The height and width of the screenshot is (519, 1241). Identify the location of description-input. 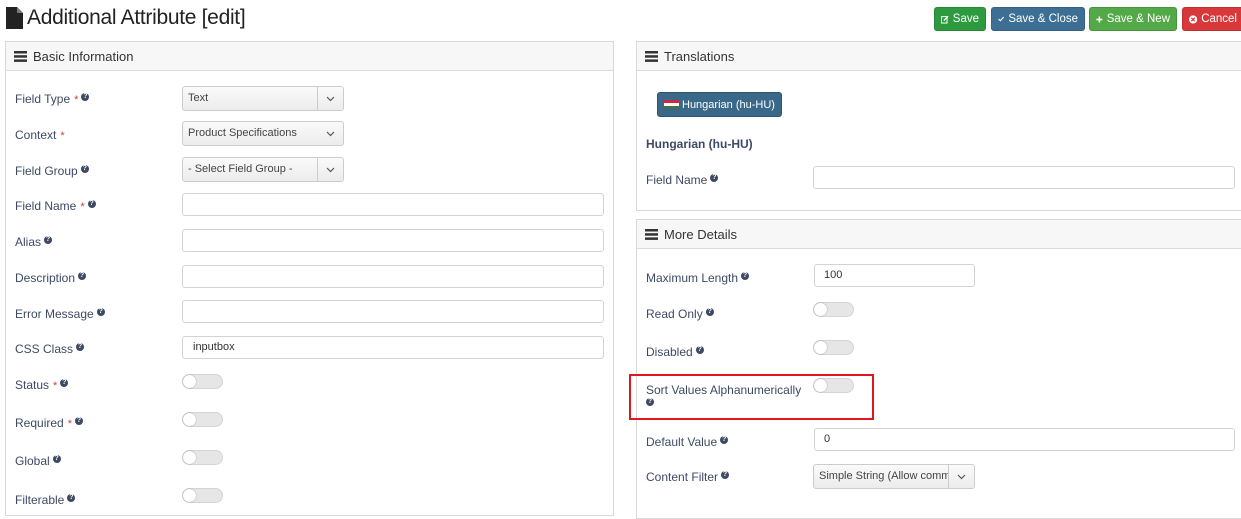
(393, 276).